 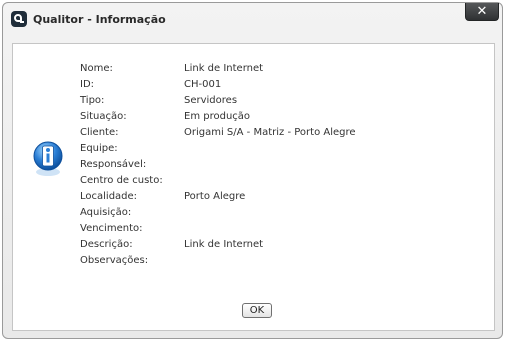 What do you see at coordinates (211, 100) in the screenshot?
I see `field-value: Servidores` at bounding box center [211, 100].